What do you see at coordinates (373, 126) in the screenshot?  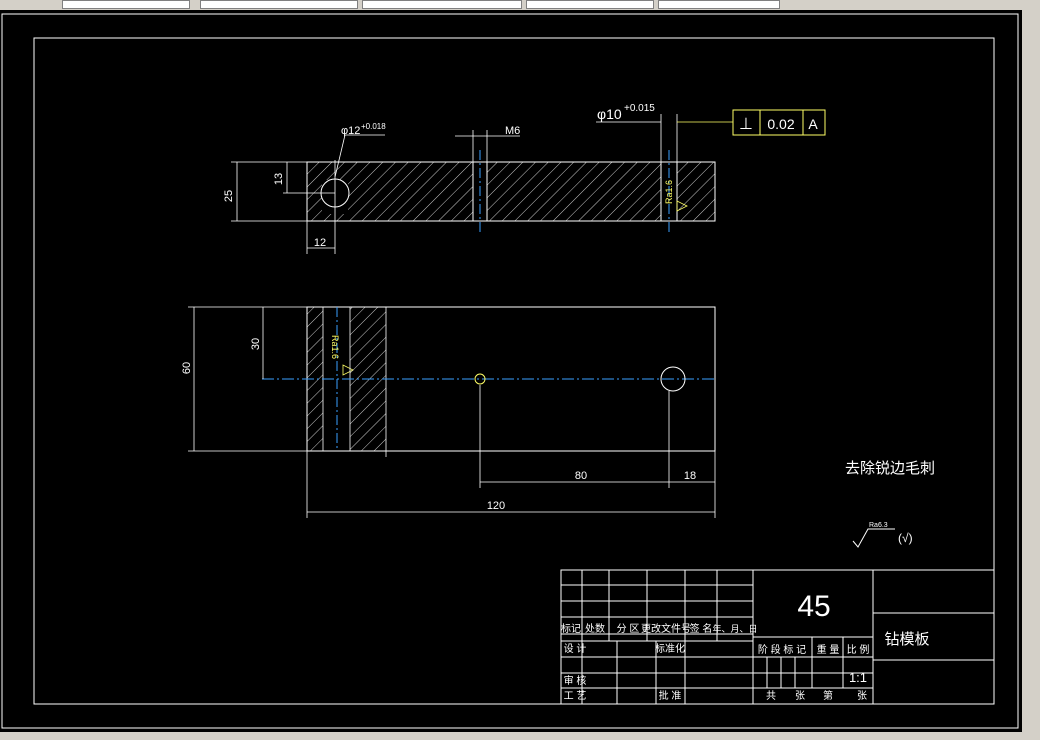 I see `dim-hole-top-tol: +0.018` at bounding box center [373, 126].